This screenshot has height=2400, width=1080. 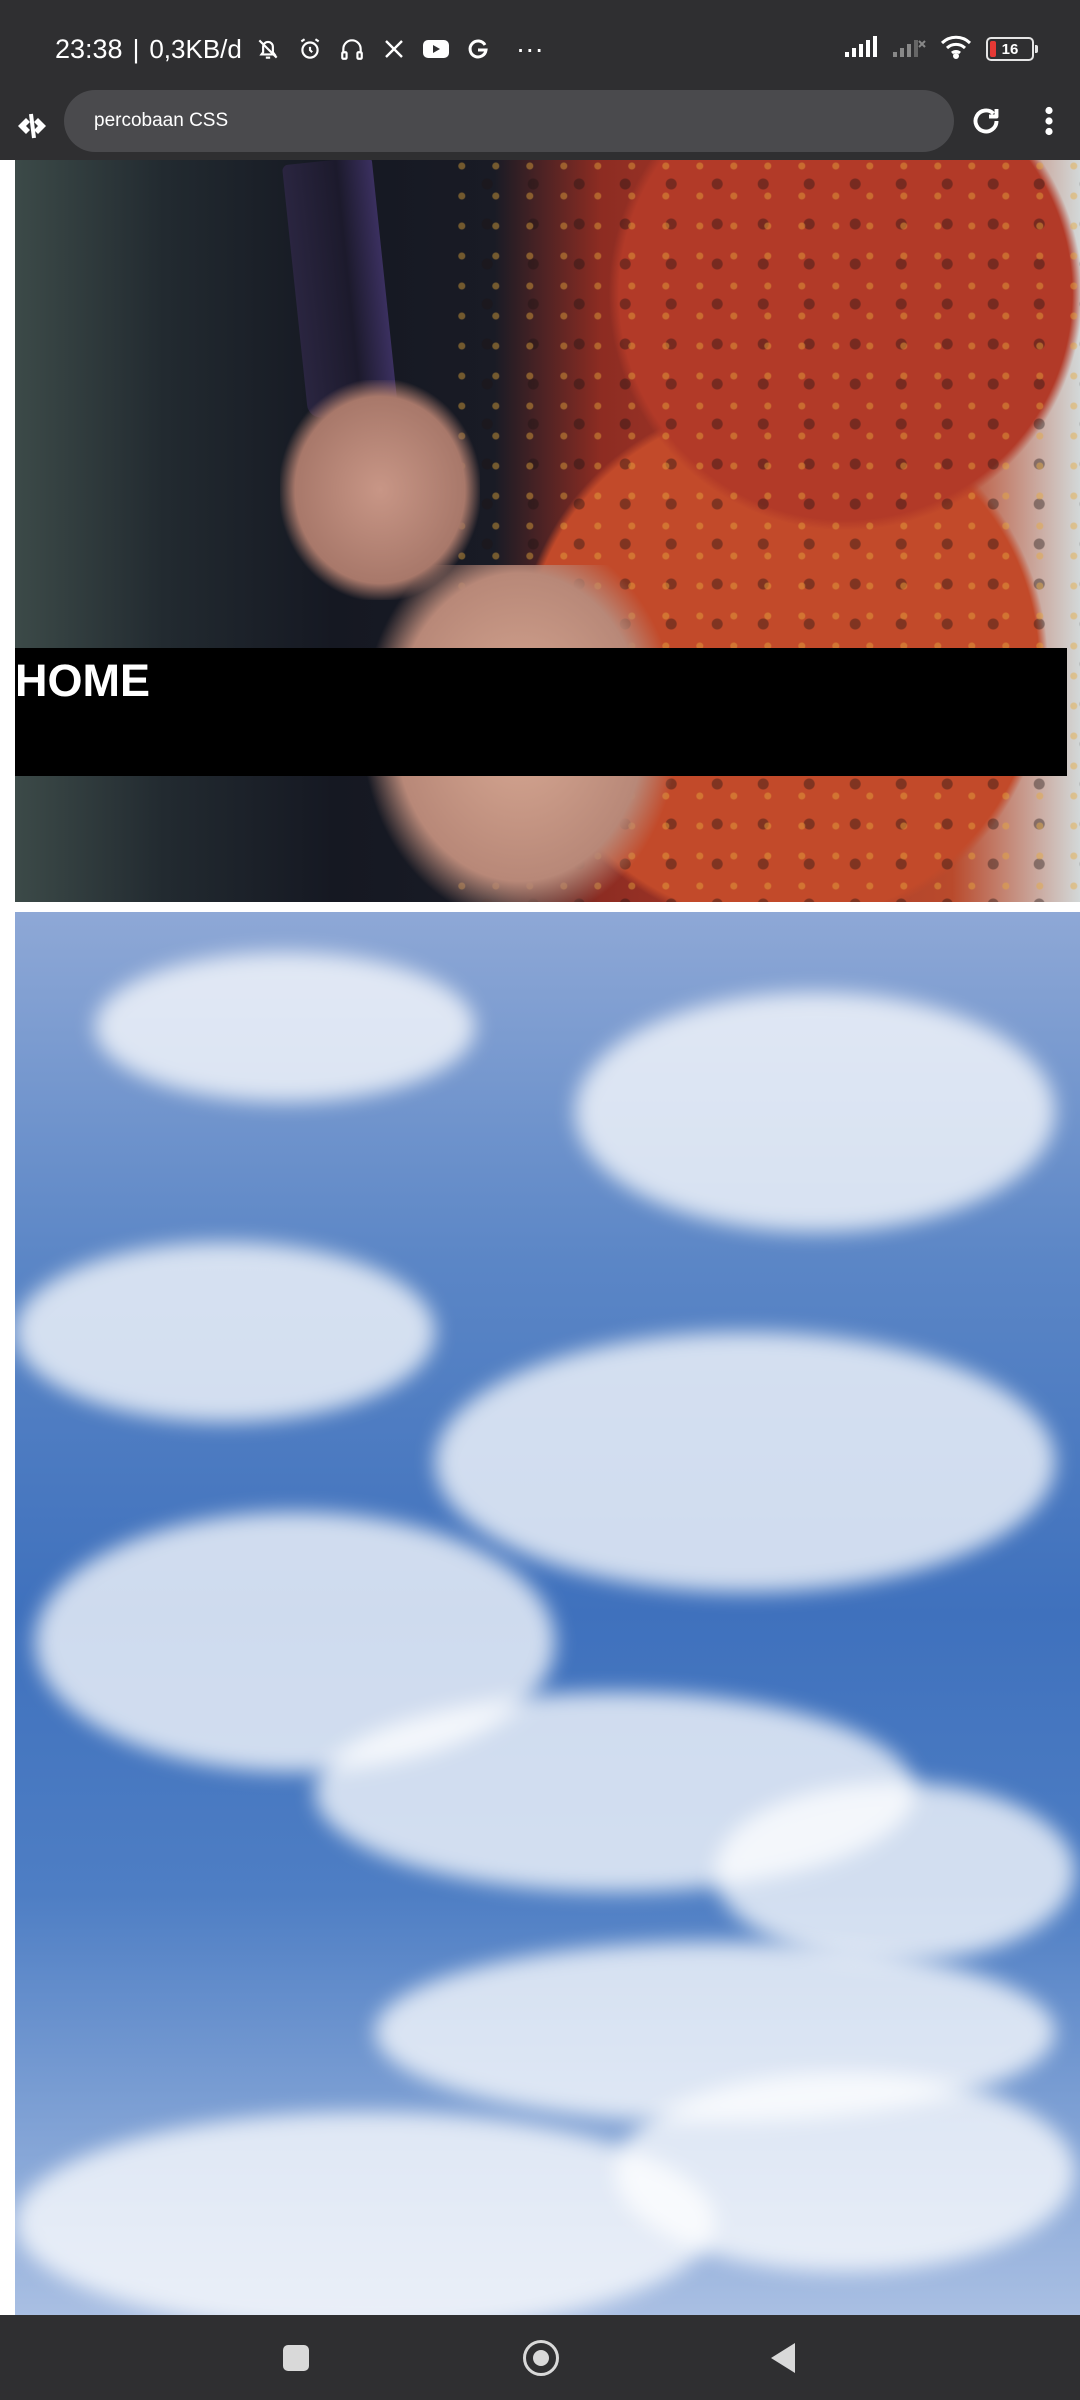 I want to click on bell-off-icon, so click(x=268, y=49).